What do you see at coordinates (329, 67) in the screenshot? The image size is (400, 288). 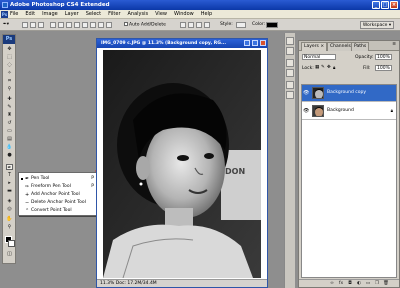 I see `lock-position-icon: ✥` at bounding box center [329, 67].